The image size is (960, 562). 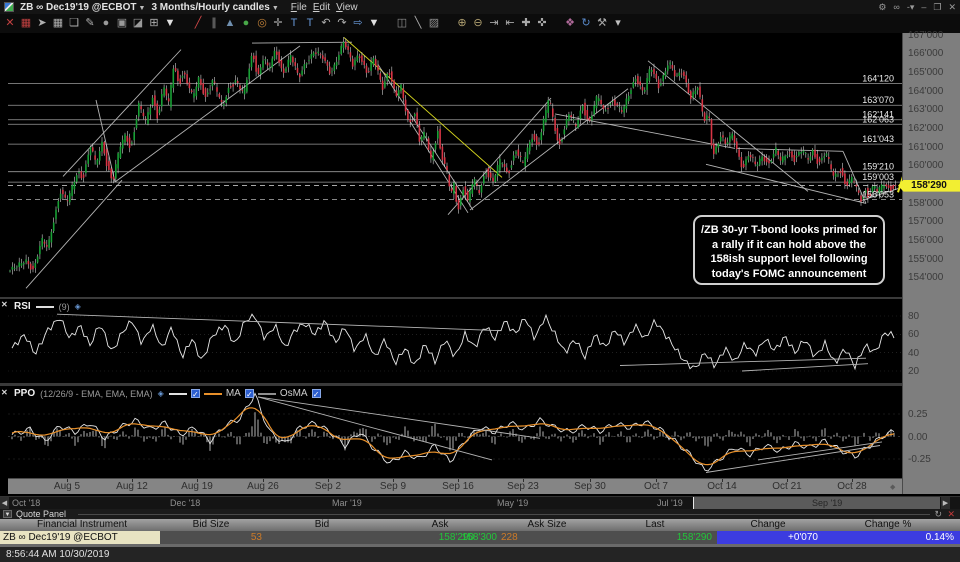 What do you see at coordinates (26, 23) in the screenshot?
I see `snap-grid-icon: ▦` at bounding box center [26, 23].